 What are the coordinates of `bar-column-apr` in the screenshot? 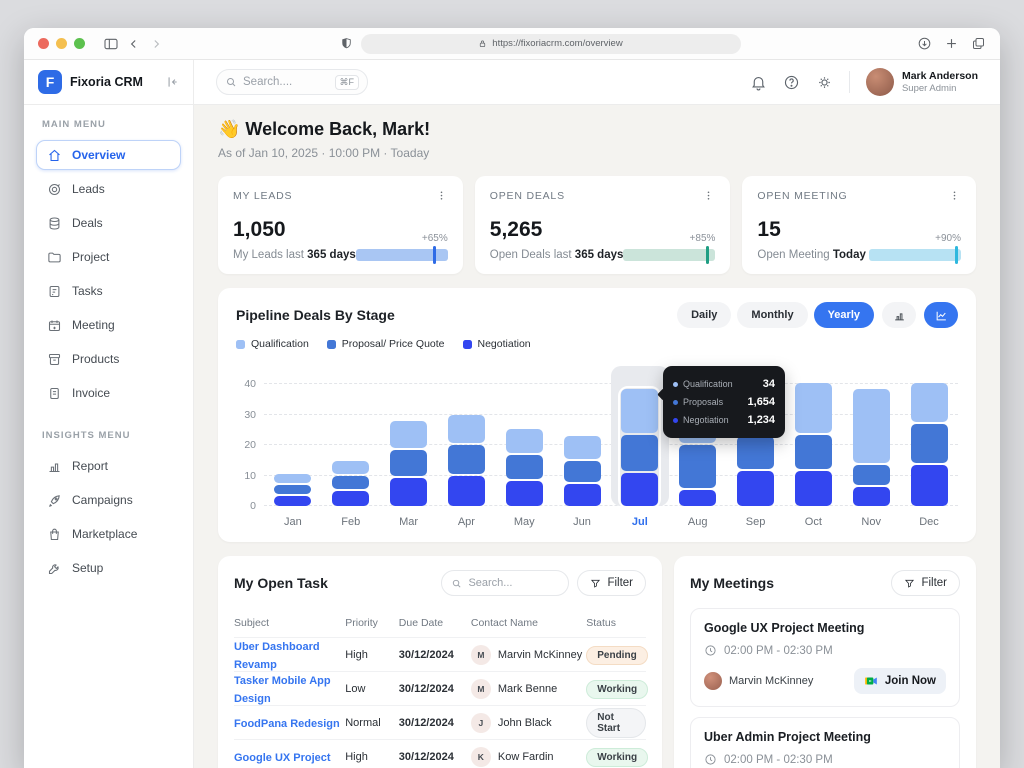 It's located at (466, 436).